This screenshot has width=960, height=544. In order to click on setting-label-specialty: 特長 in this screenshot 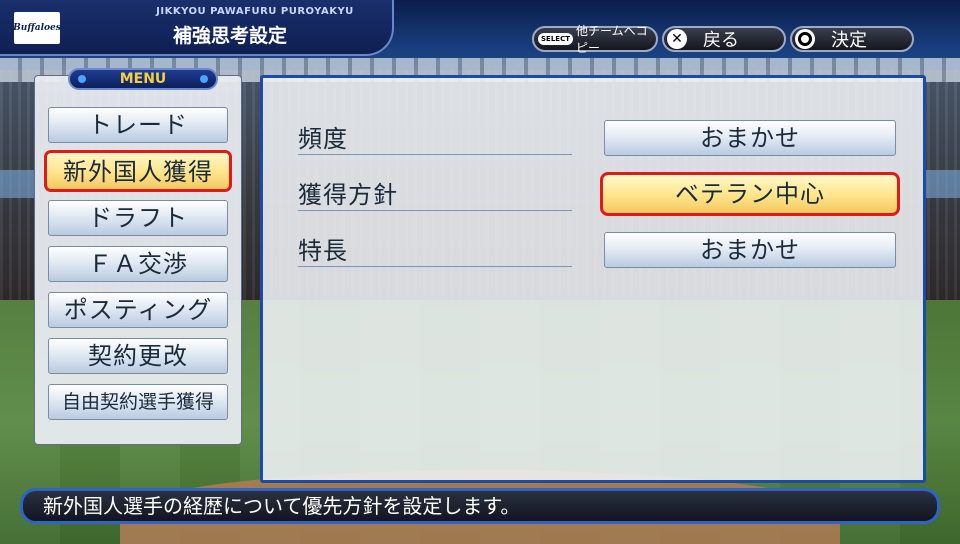, I will do `click(435, 251)`.